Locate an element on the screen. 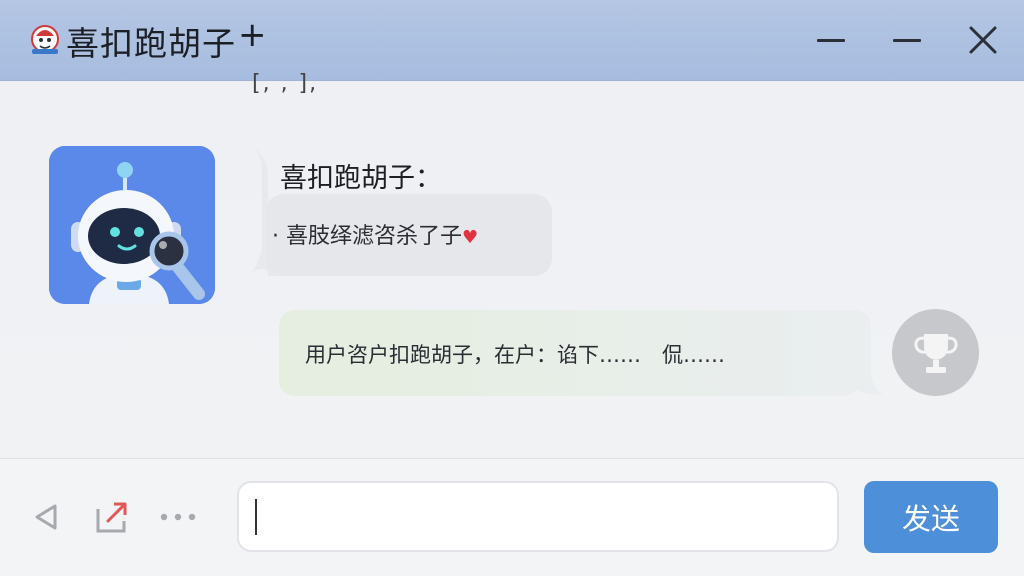 The height and width of the screenshot is (576, 1024). share-button is located at coordinates (112, 517).